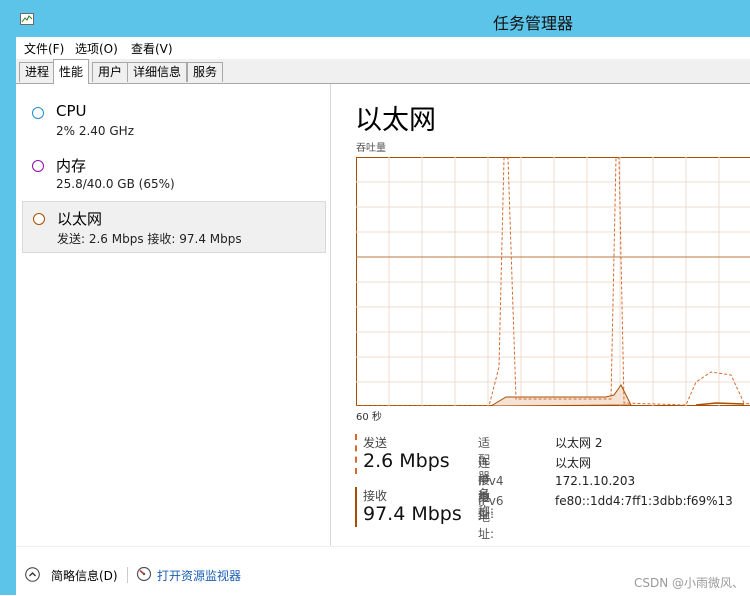  I want to click on tab-users: 用户, so click(110, 72).